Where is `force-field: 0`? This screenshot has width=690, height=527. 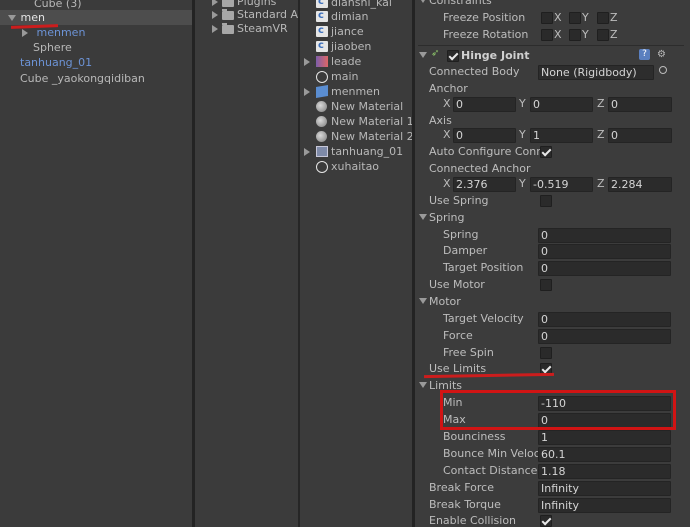
force-field: 0 is located at coordinates (604, 336).